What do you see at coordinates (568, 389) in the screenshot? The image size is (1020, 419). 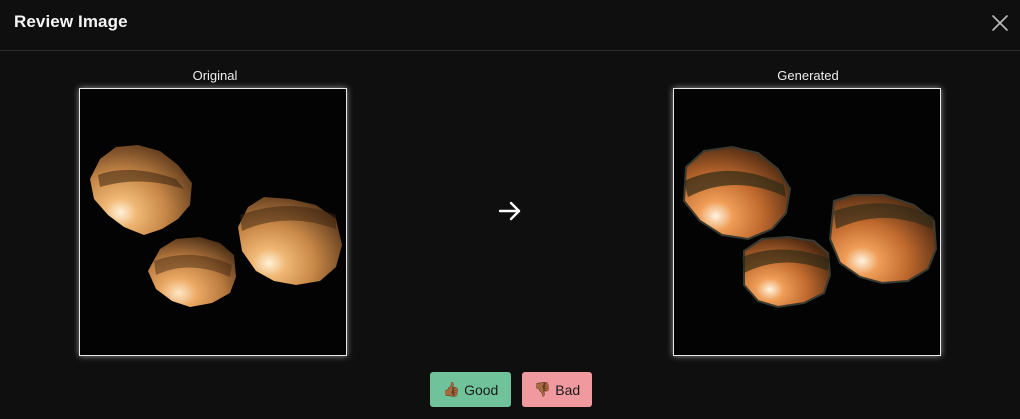 I see `bad-button-label: Bad` at bounding box center [568, 389].